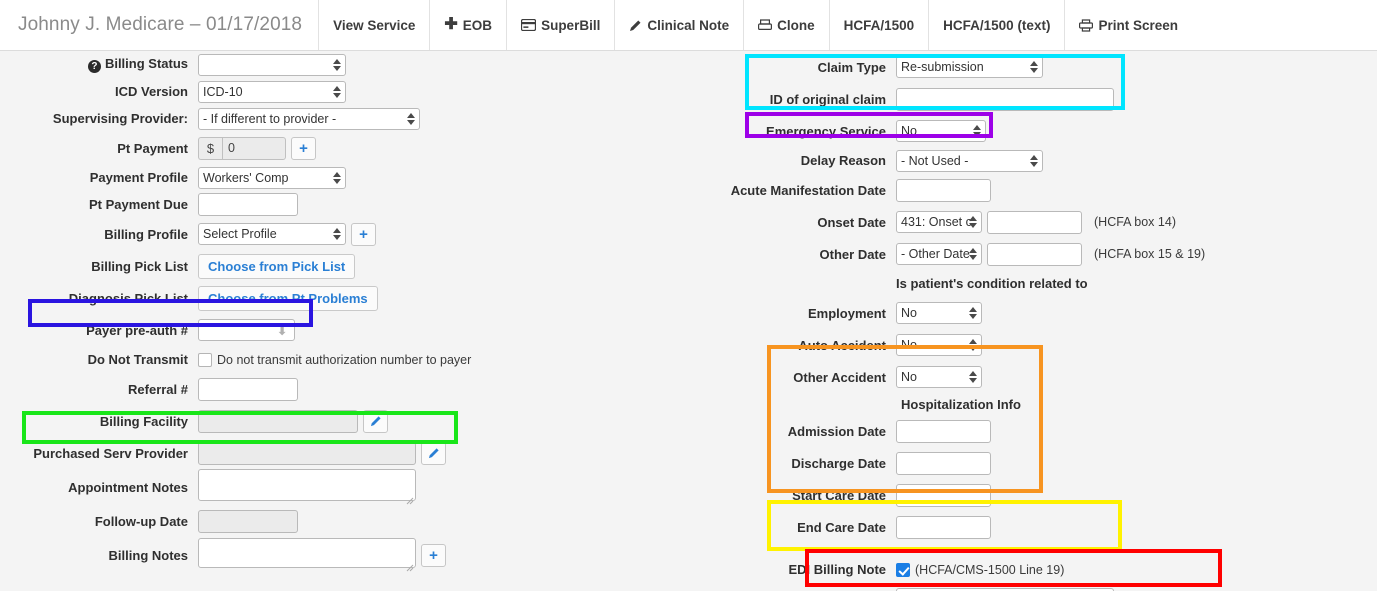 This screenshot has width=1377, height=591. What do you see at coordinates (939, 345) in the screenshot?
I see `auto-accident-select: No` at bounding box center [939, 345].